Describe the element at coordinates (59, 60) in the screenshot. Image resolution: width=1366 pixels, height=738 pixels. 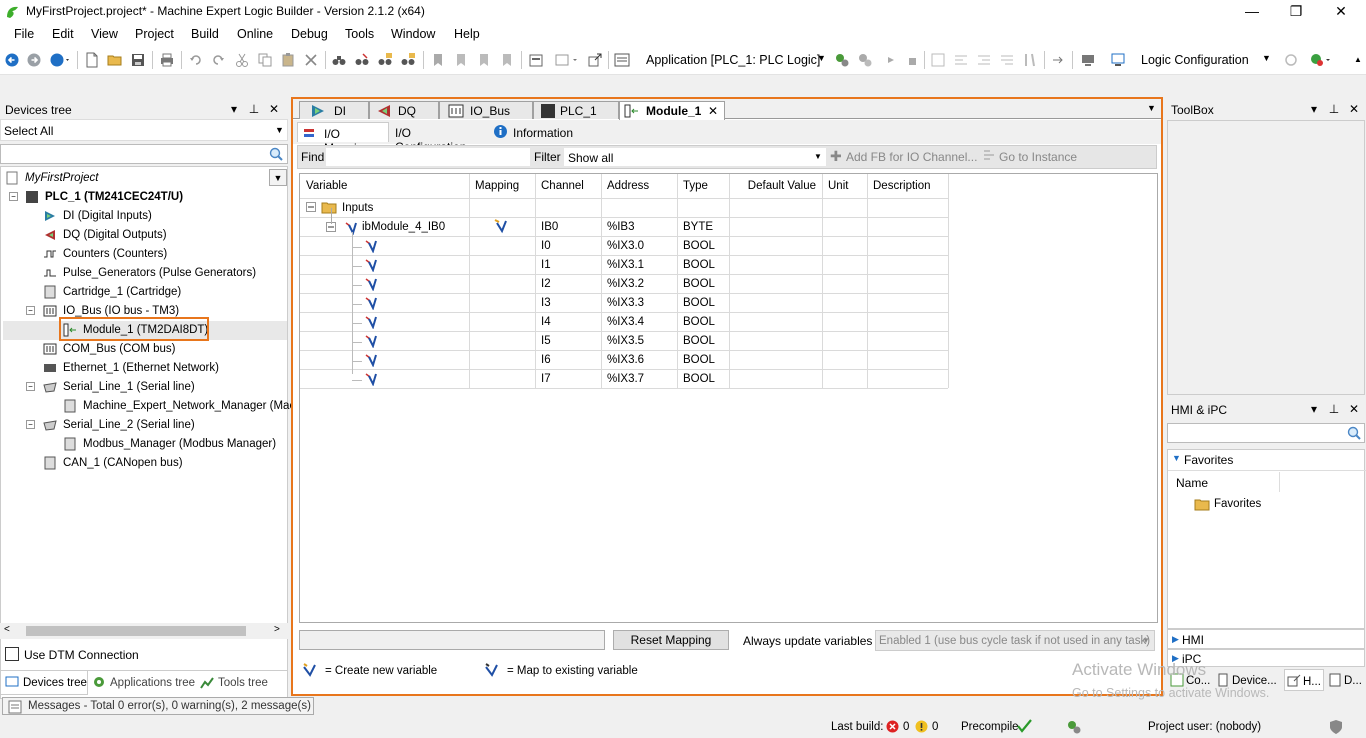
I see `history-dropdown-icon` at that location.